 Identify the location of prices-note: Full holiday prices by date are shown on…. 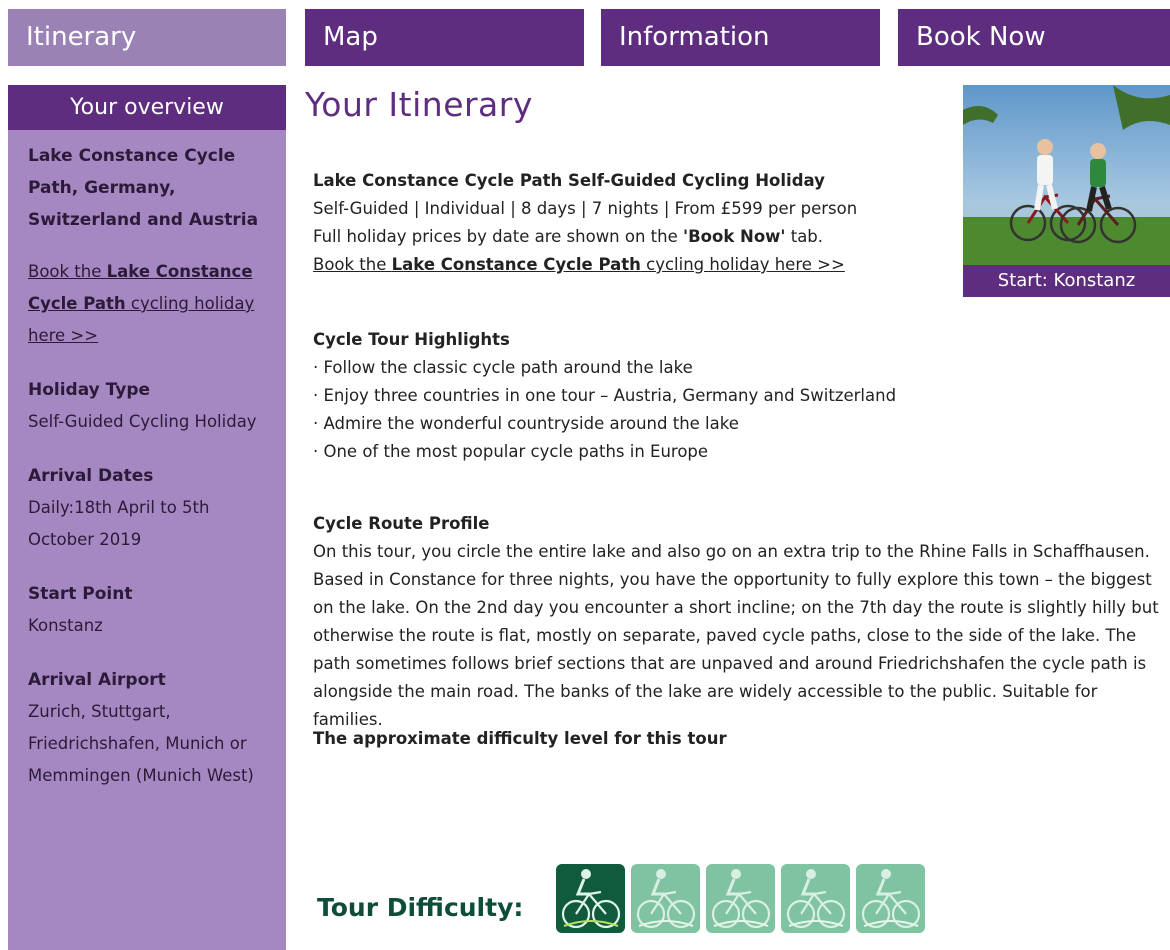
(628, 237).